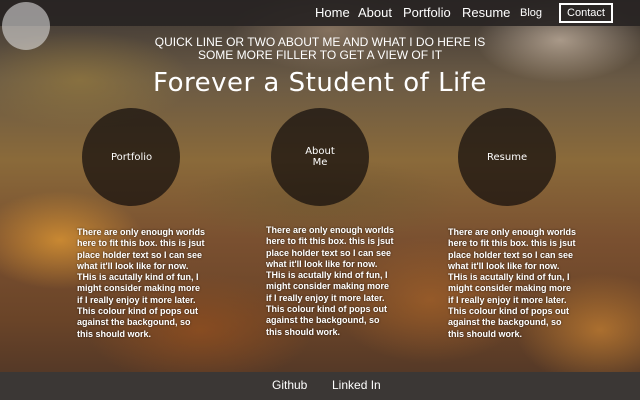 The image size is (640, 400). What do you see at coordinates (375, 12) in the screenshot?
I see `nav-about-link: About` at bounding box center [375, 12].